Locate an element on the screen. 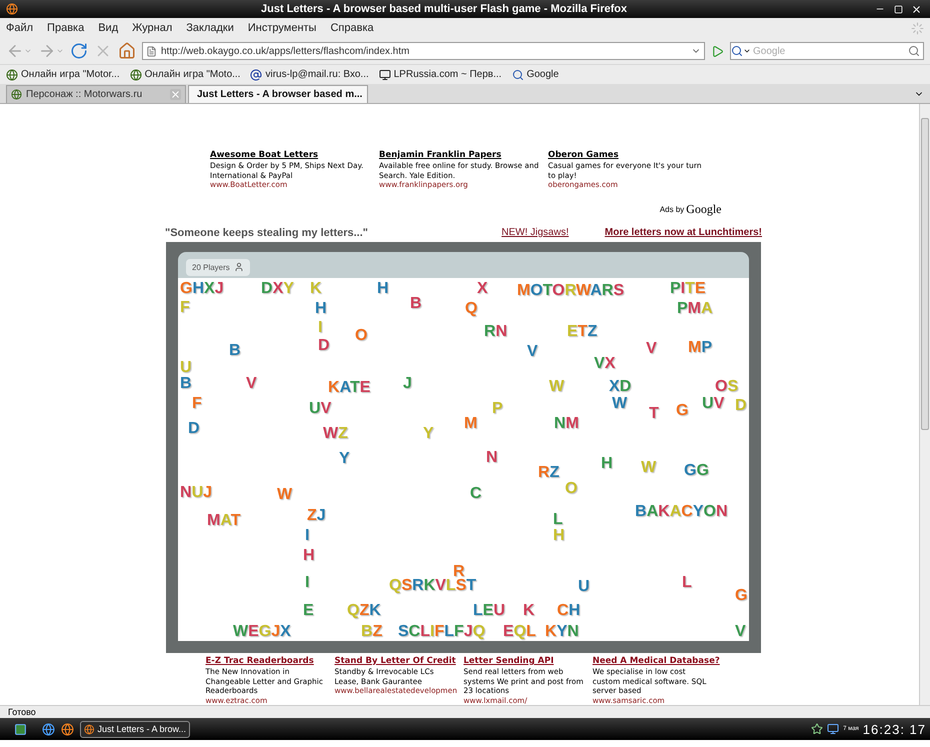  letter-tiles: ZJ is located at coordinates (316, 515).